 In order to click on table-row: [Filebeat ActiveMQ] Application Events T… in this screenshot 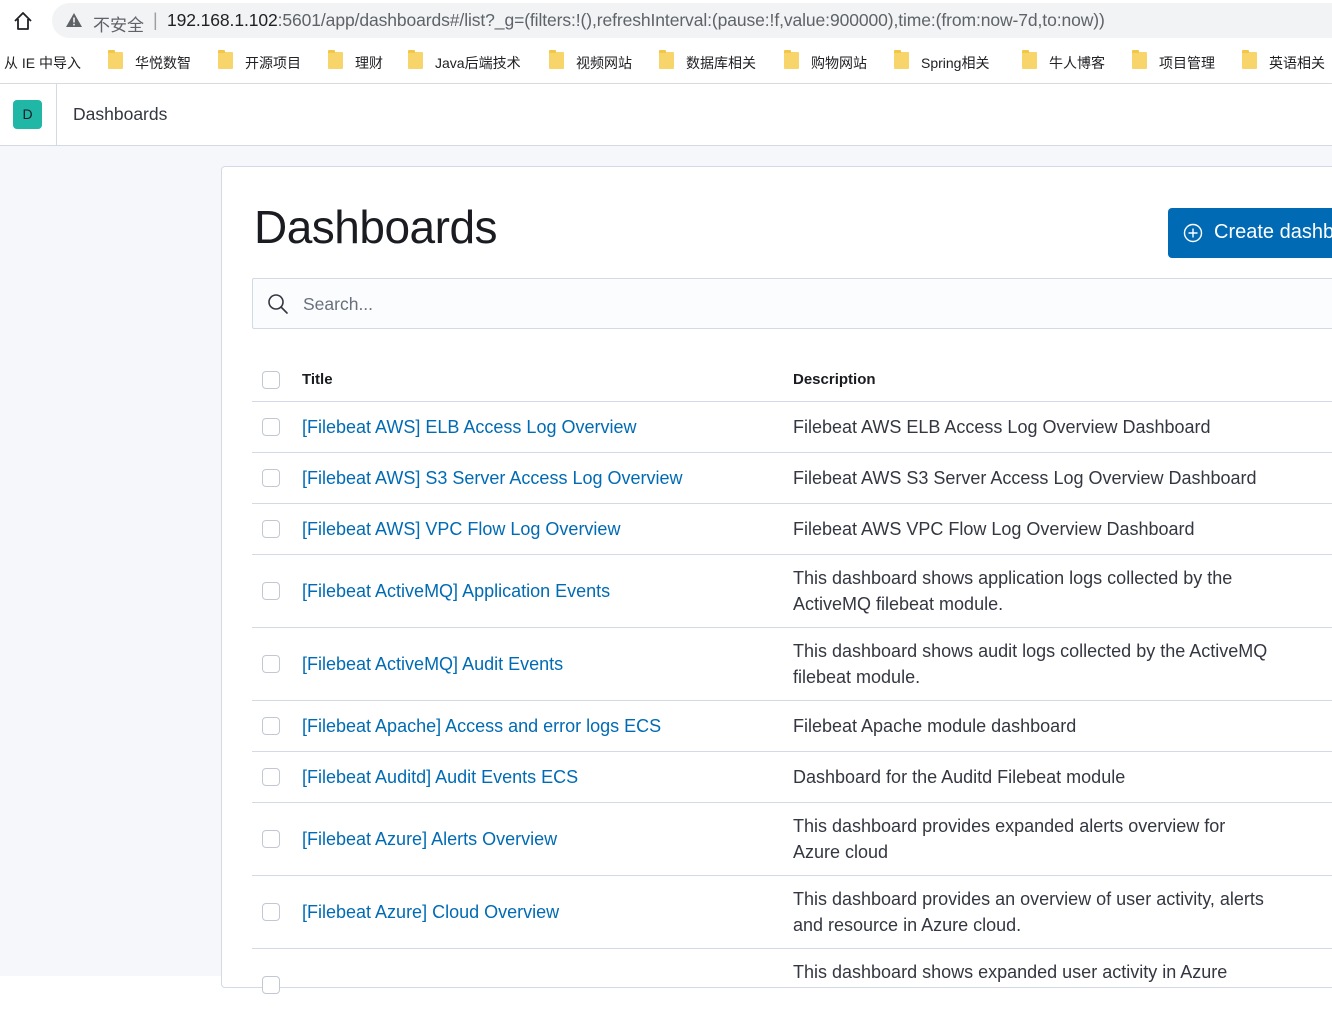, I will do `click(792, 591)`.